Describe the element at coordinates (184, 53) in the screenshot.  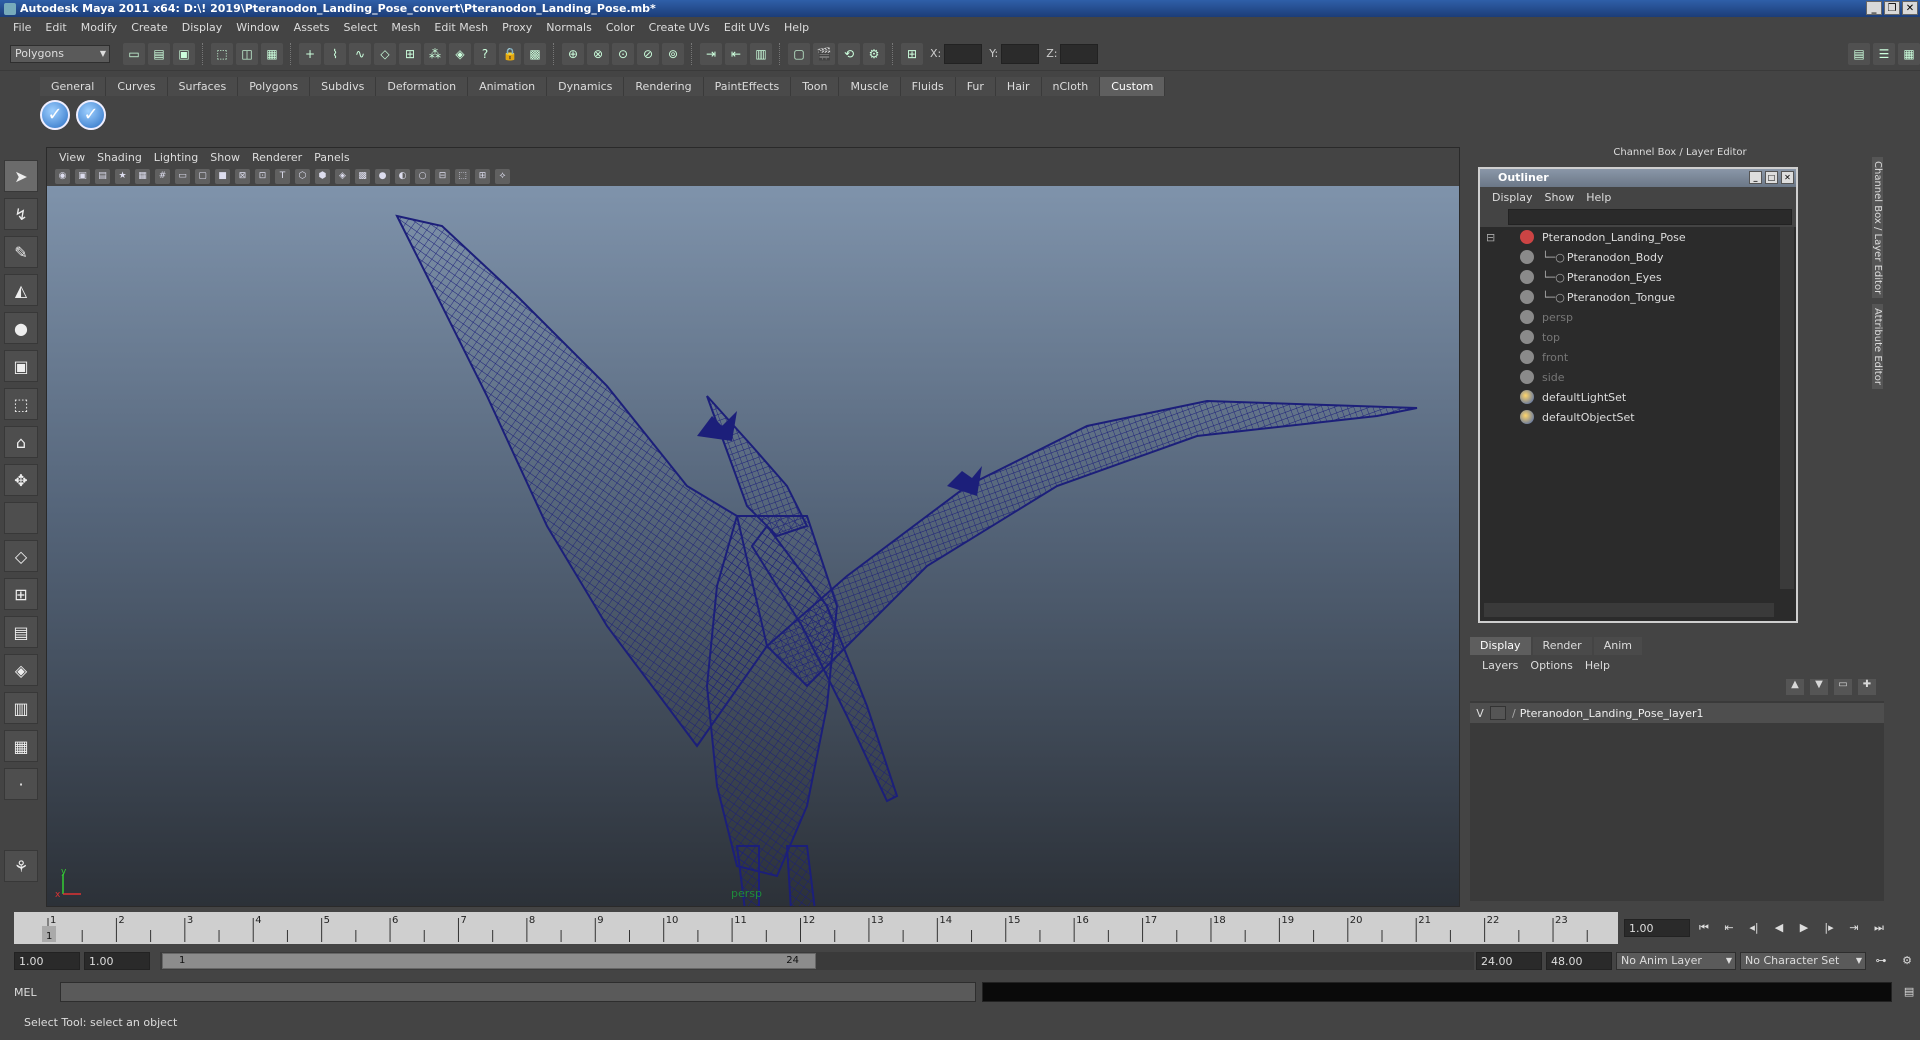
I see `save-scene-icon: ▣` at that location.